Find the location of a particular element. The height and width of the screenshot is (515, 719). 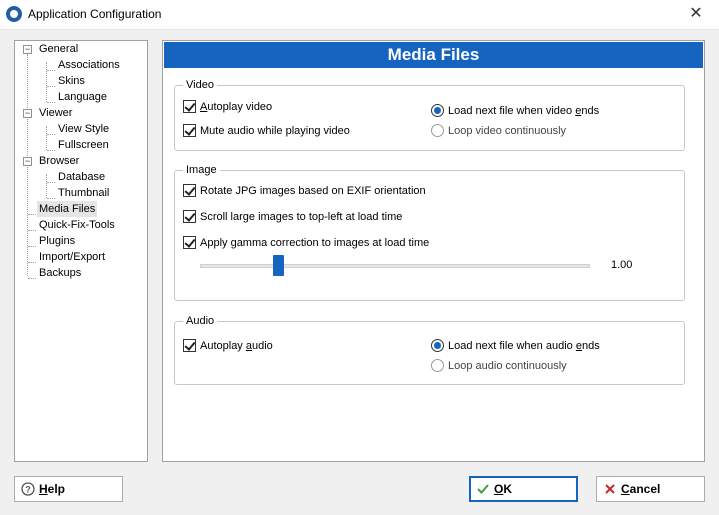

video-load-next-radio: Load next file when video ends is located at coordinates (515, 111).